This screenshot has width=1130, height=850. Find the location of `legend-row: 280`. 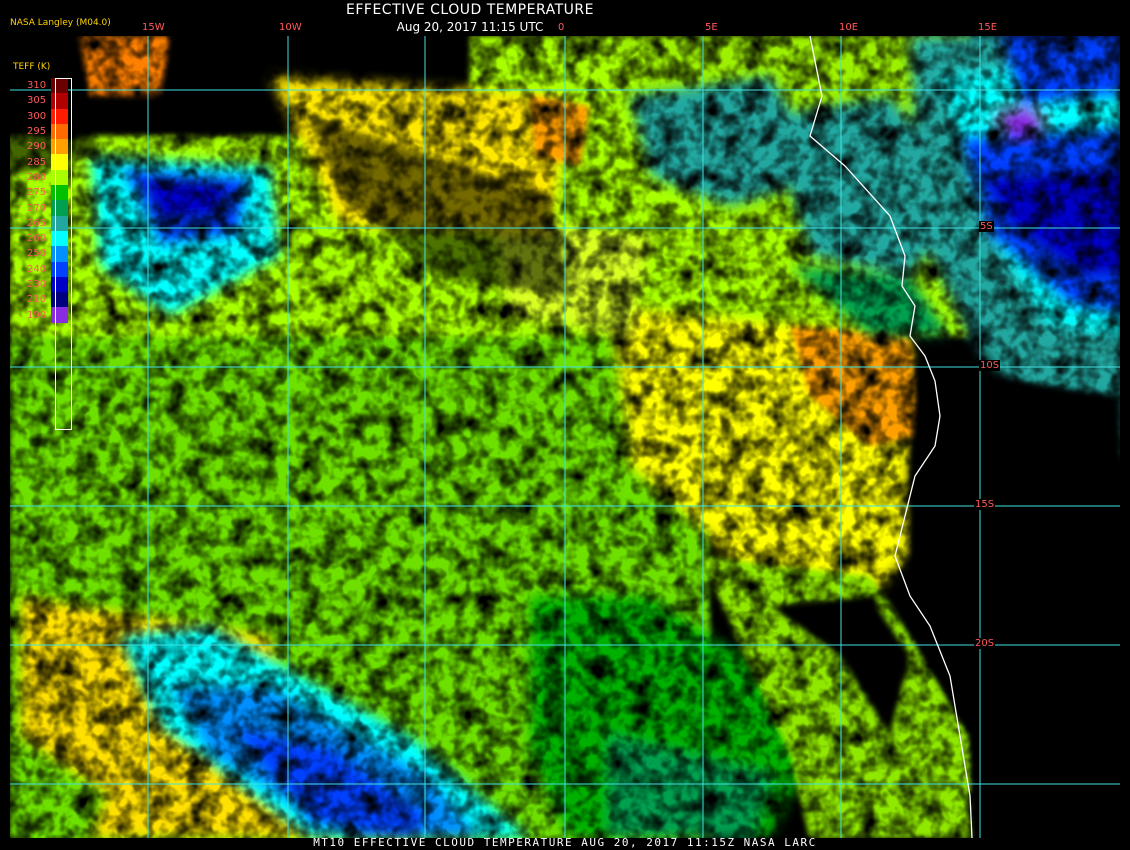

legend-row: 280 is located at coordinates (50, 177).